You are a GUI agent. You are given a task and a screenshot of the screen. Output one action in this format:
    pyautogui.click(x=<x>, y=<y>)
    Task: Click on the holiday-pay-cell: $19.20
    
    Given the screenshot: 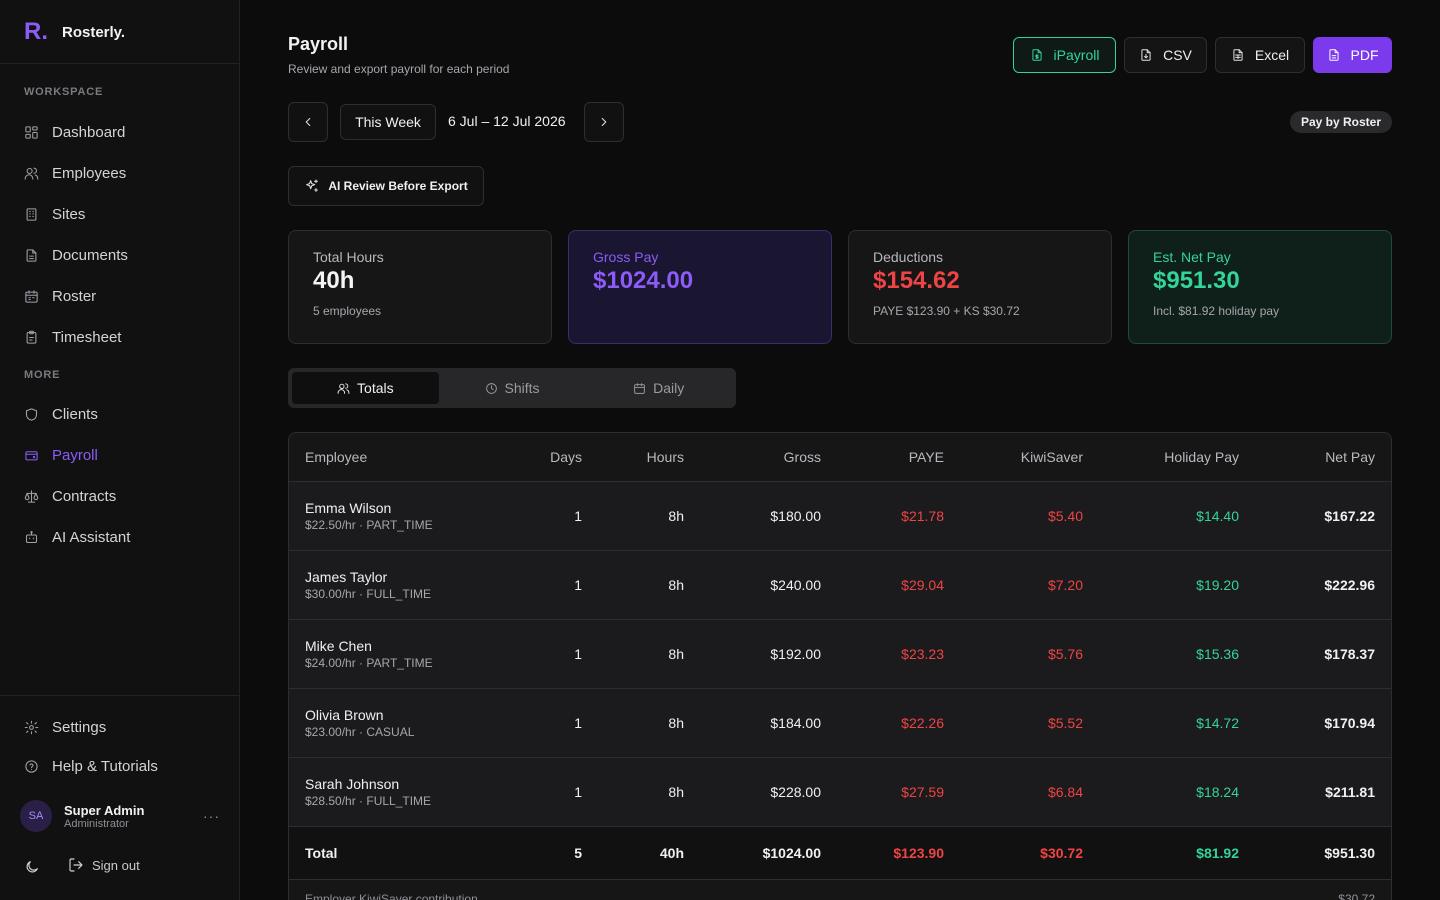 What is the action you would take?
    pyautogui.click(x=1177, y=585)
    